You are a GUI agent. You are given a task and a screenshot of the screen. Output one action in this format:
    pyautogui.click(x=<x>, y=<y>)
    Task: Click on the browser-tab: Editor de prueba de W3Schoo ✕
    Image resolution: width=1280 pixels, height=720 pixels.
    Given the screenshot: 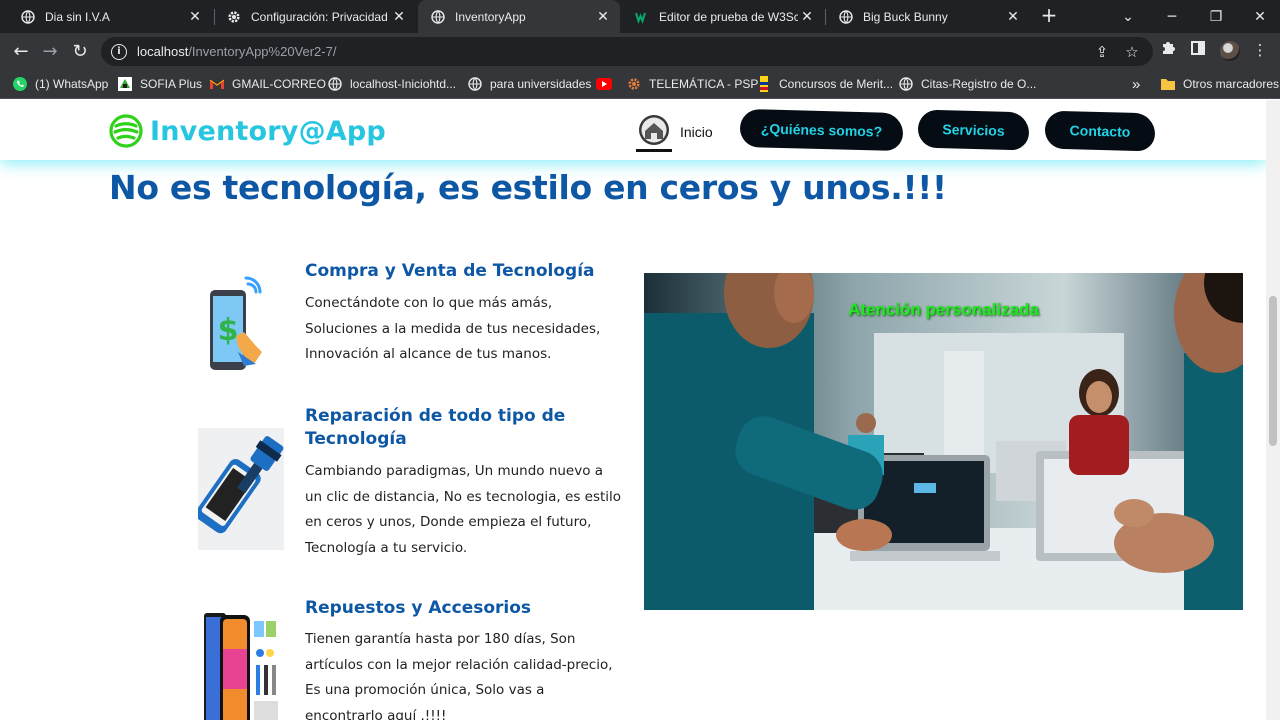 What is the action you would take?
    pyautogui.click(x=723, y=16)
    